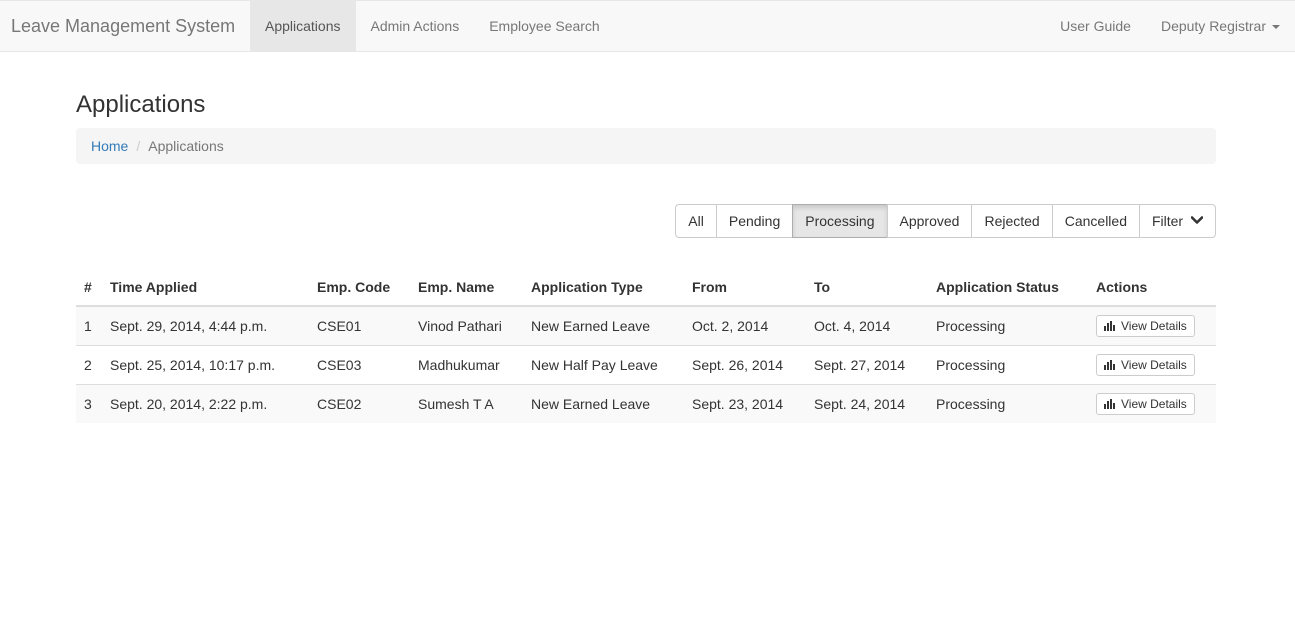 The image size is (1295, 640). I want to click on cell-to: Sept. 27, 2014, so click(867, 364).